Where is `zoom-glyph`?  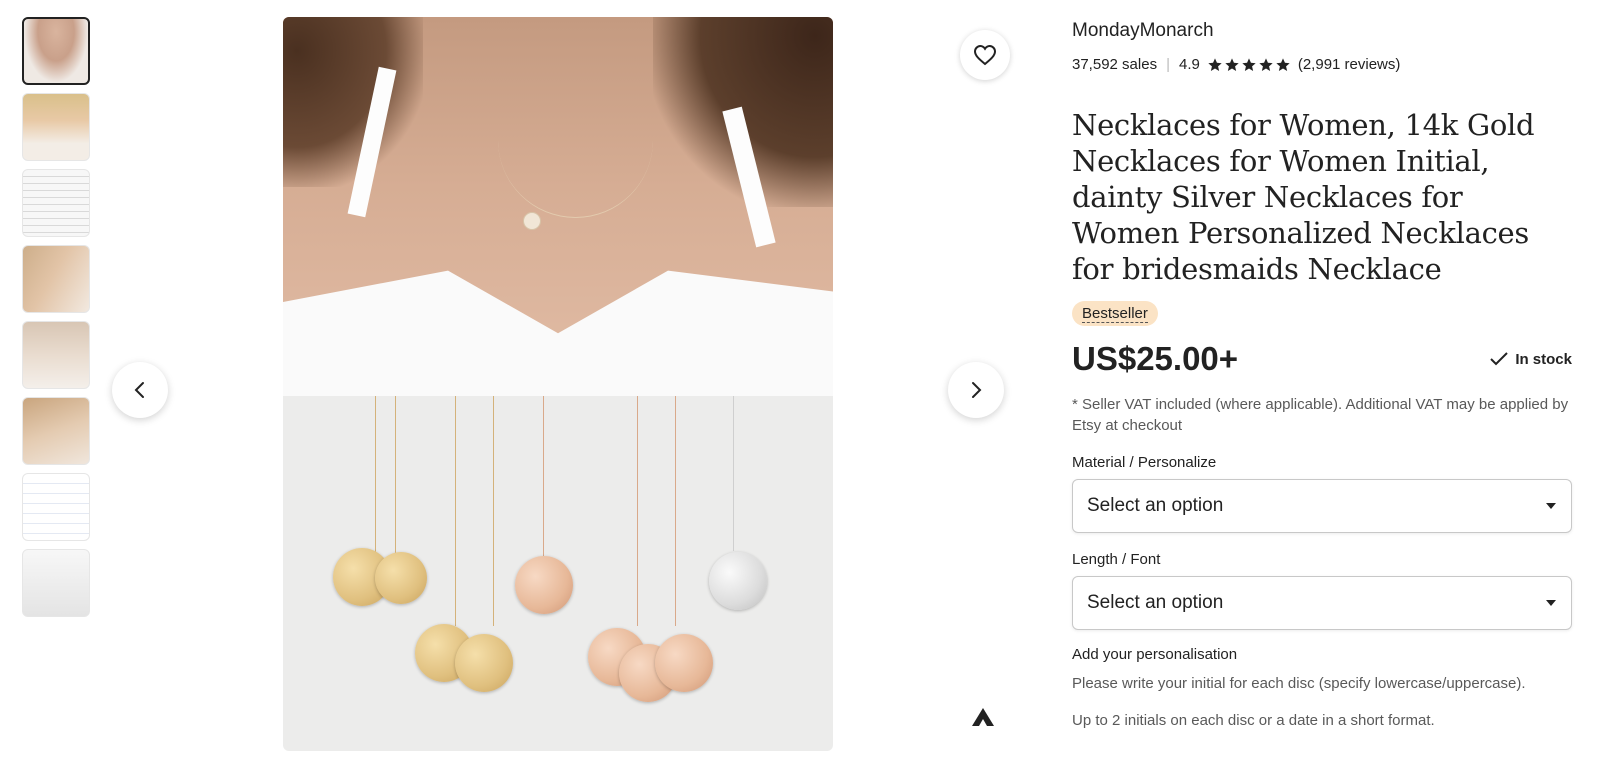
zoom-glyph is located at coordinates (983, 717).